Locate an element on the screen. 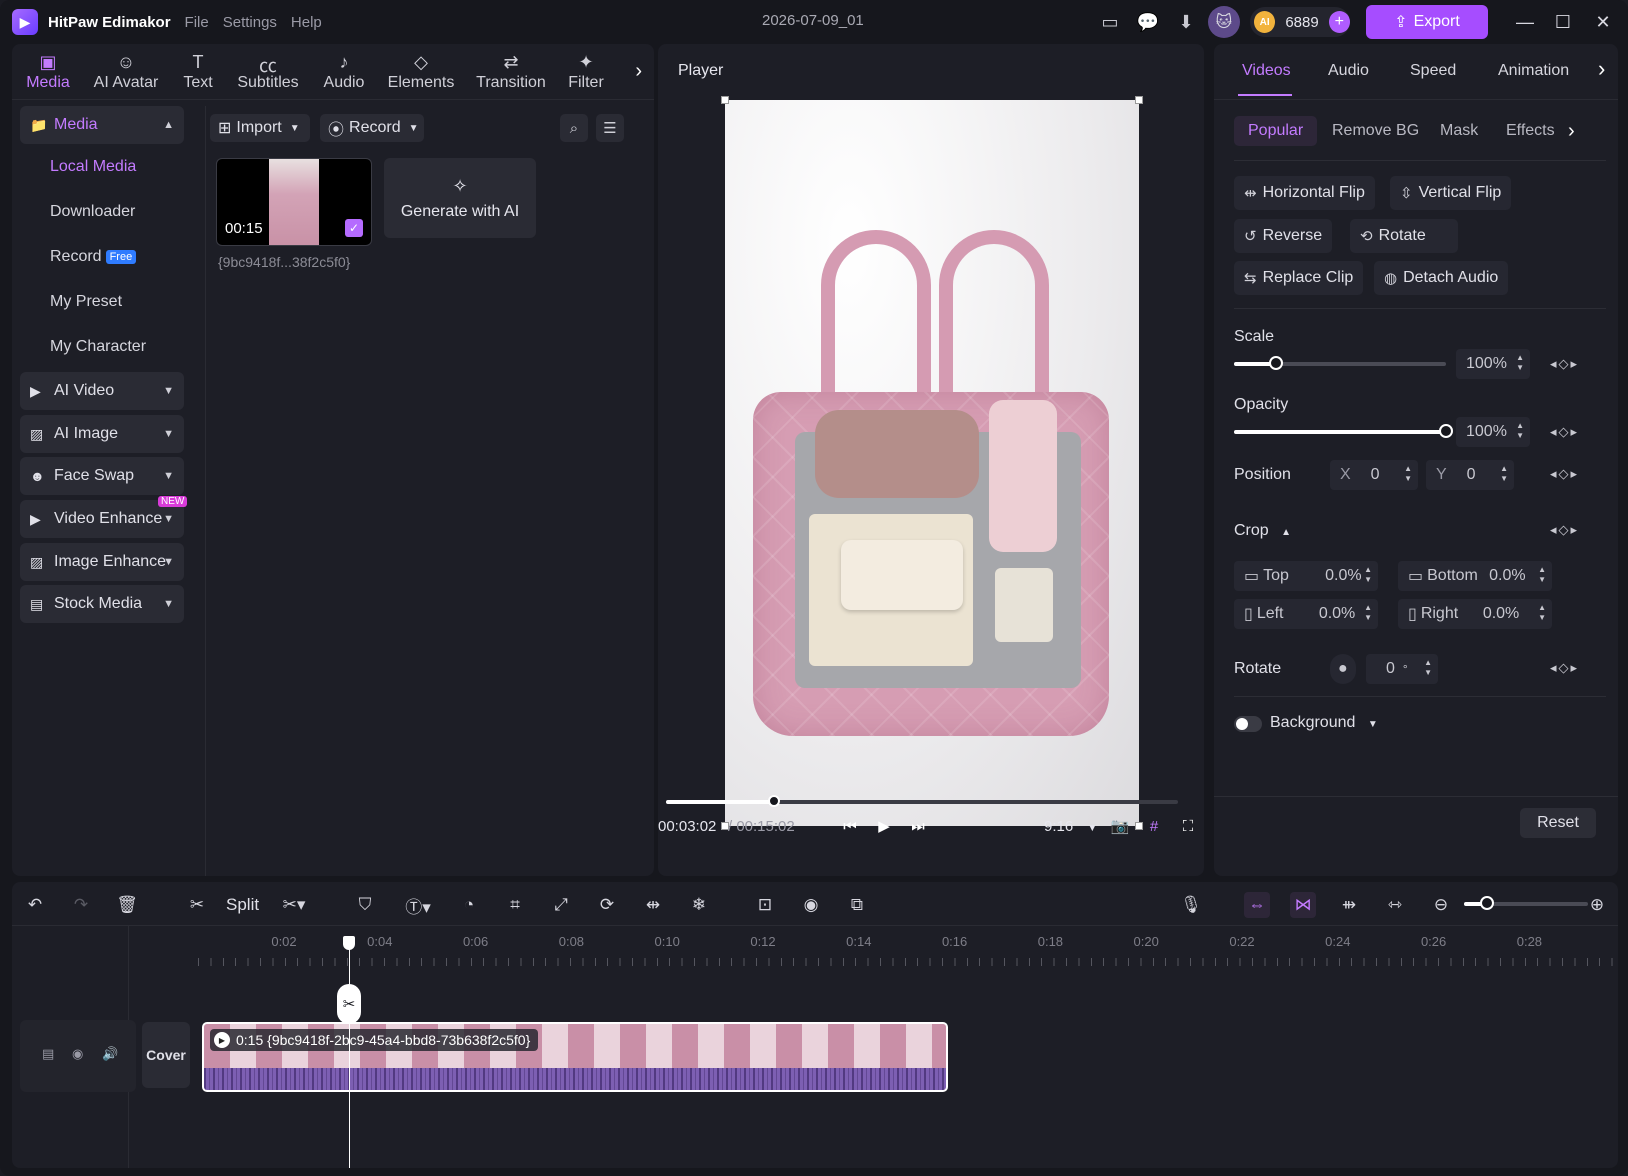 Image resolution: width=1628 pixels, height=1176 pixels. mirror-icon: ⇹ is located at coordinates (653, 905).